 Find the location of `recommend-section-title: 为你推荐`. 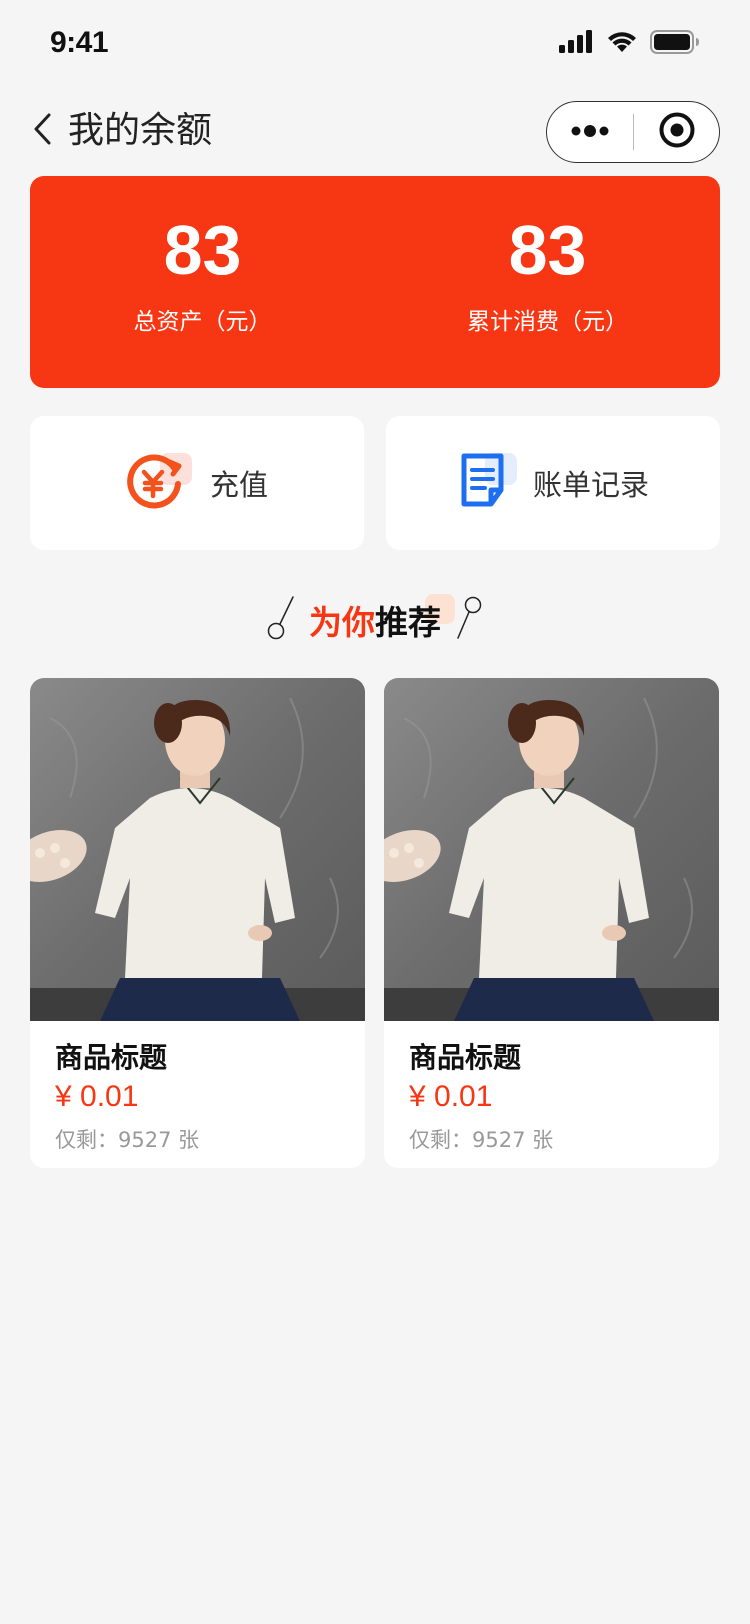

recommend-section-title: 为你推荐 is located at coordinates (375, 620).